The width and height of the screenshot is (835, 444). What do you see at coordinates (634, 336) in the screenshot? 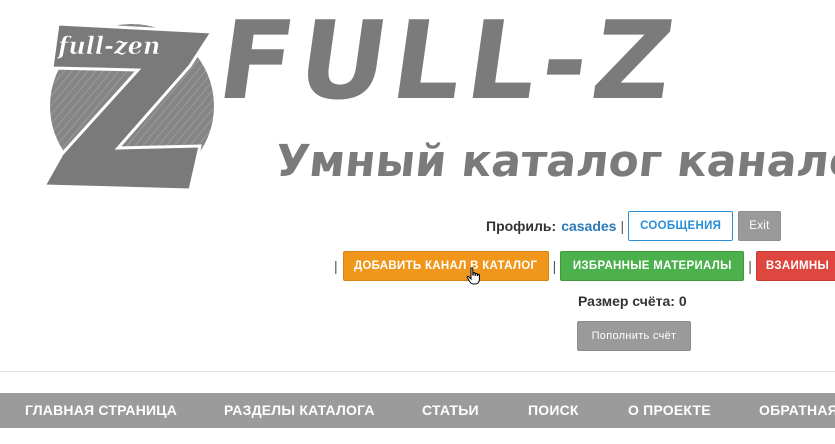
I see `top-up-button: Пополнить счёт` at bounding box center [634, 336].